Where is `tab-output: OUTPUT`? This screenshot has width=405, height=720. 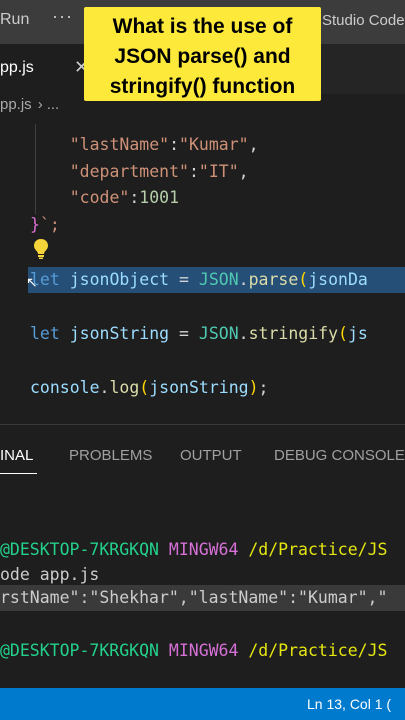
tab-output: OUTPUT is located at coordinates (211, 455).